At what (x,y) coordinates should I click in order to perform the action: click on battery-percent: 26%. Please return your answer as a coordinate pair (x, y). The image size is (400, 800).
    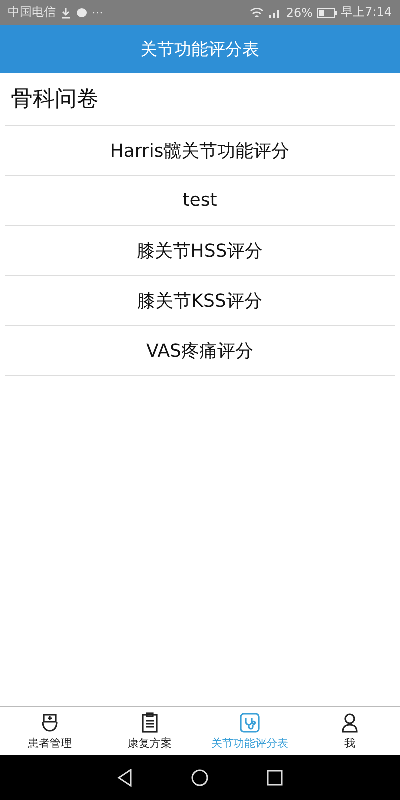
    Looking at the image, I should click on (300, 13).